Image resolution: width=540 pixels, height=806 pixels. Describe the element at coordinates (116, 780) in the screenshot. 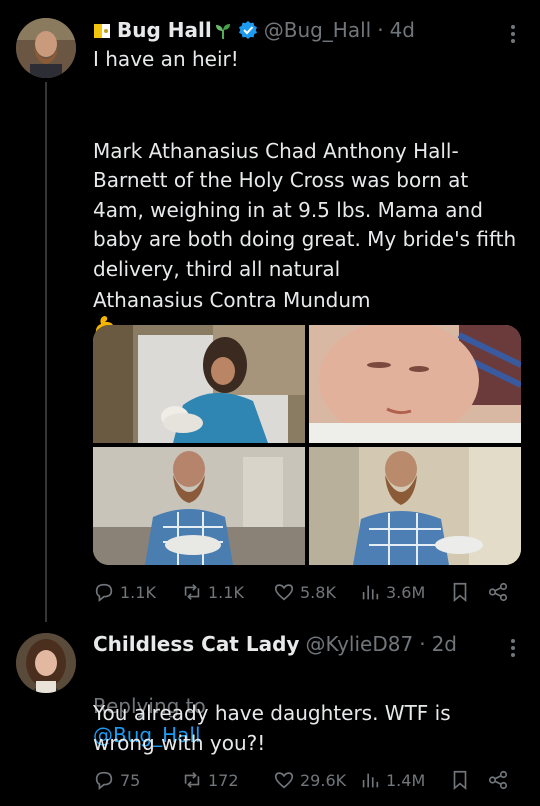

I see `reply-reply-button: 75` at that location.